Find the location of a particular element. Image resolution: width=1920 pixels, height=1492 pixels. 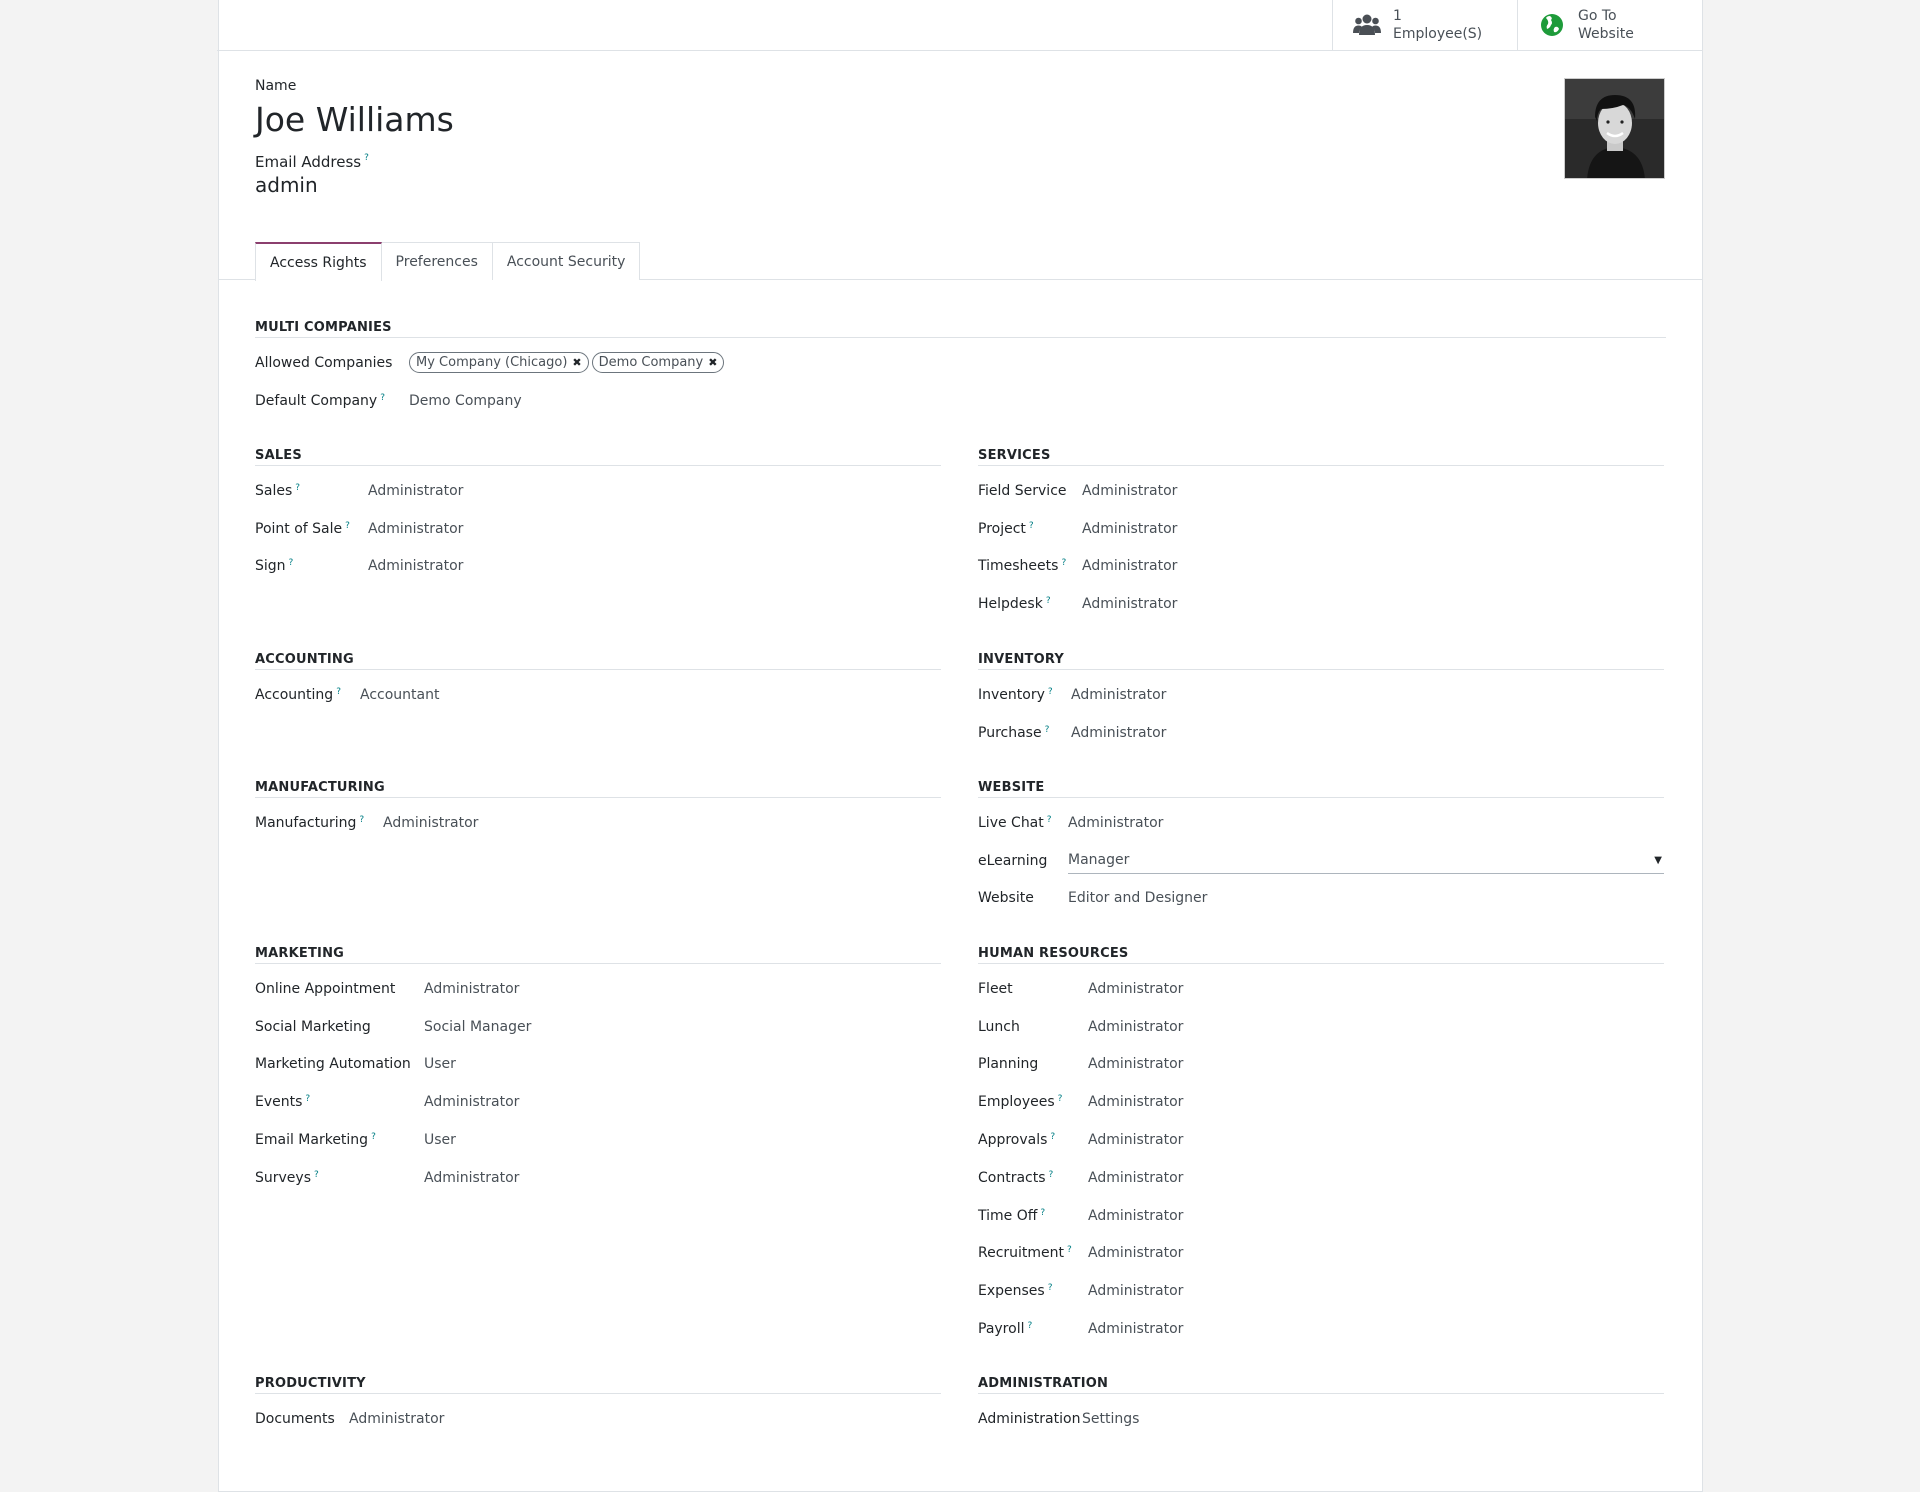

users-icon is located at coordinates (1367, 25).